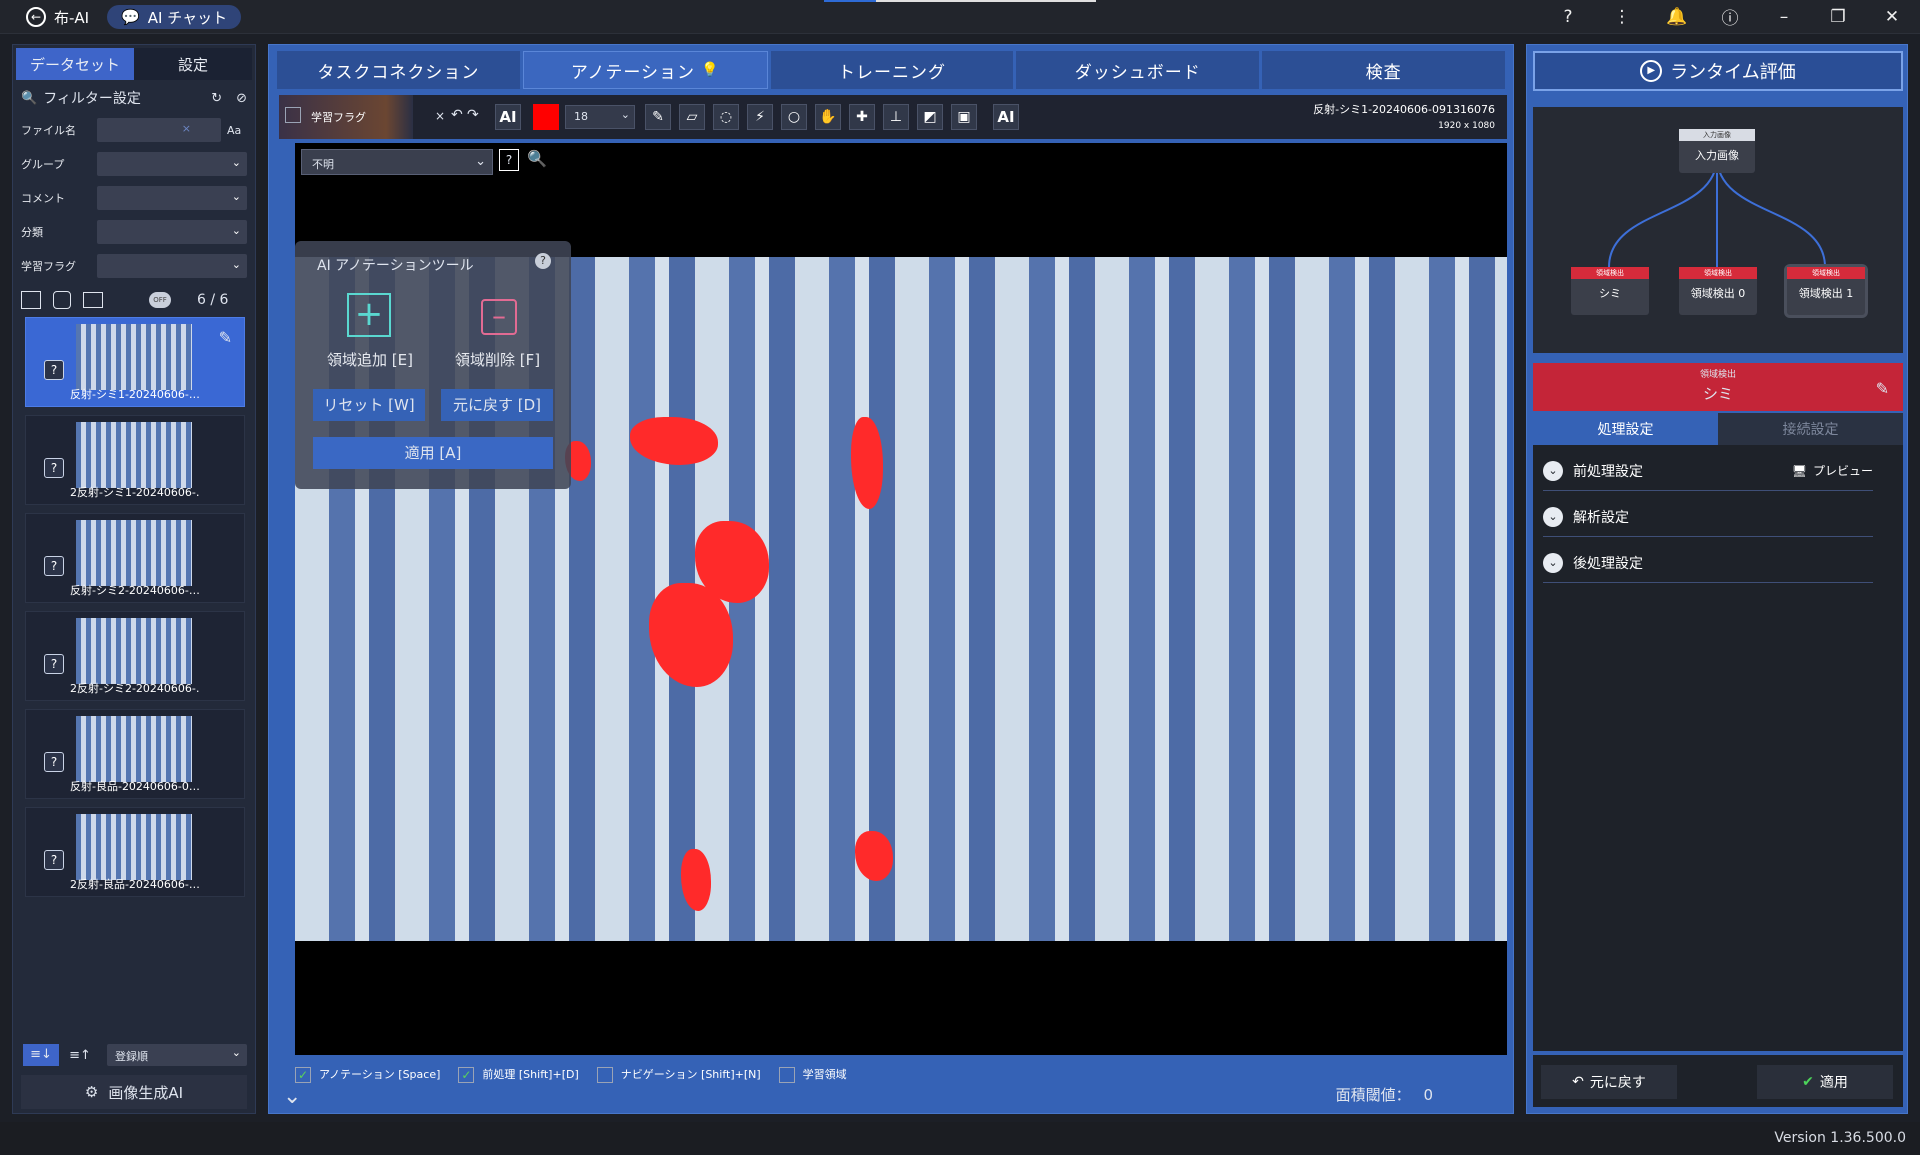 The width and height of the screenshot is (1920, 1155). What do you see at coordinates (726, 117) in the screenshot?
I see `lasso-tool-icon: ◌` at bounding box center [726, 117].